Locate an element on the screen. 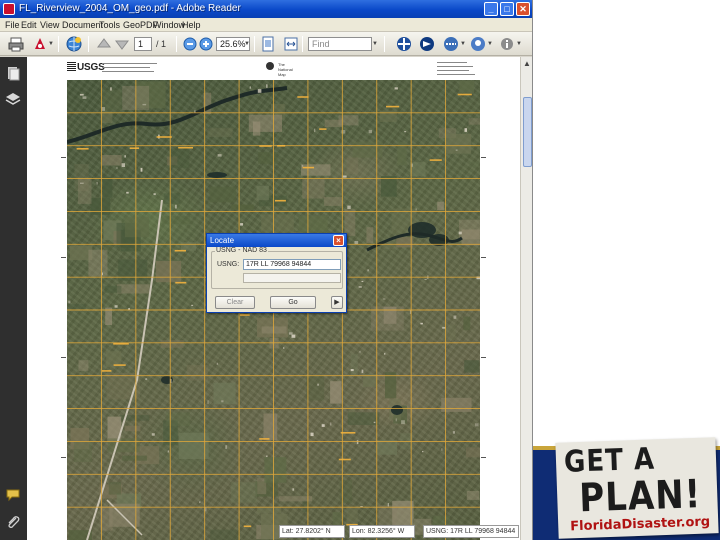 This screenshot has height=540, width=720. previous-page-icon is located at coordinates (104, 44).